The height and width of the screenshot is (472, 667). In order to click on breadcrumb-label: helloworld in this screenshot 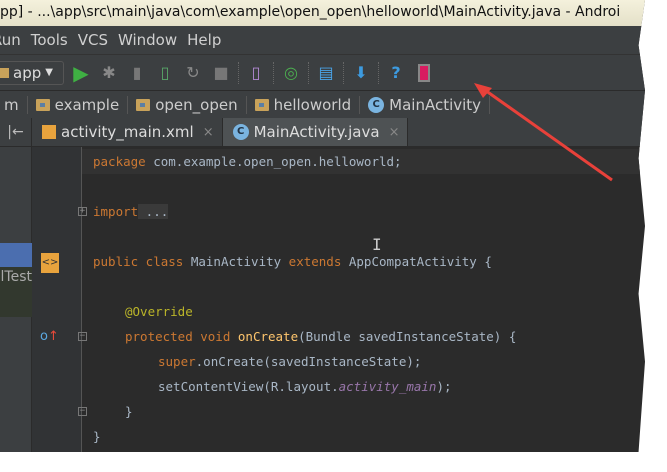, I will do `click(312, 104)`.